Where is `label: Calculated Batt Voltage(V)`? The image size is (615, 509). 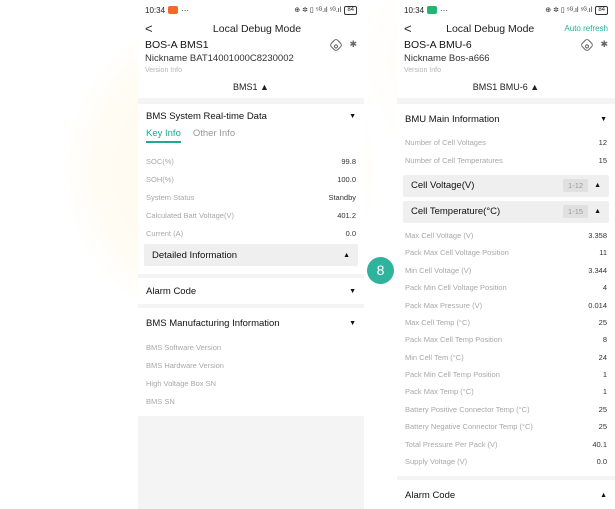
label: Calculated Batt Voltage(V) is located at coordinates (190, 215).